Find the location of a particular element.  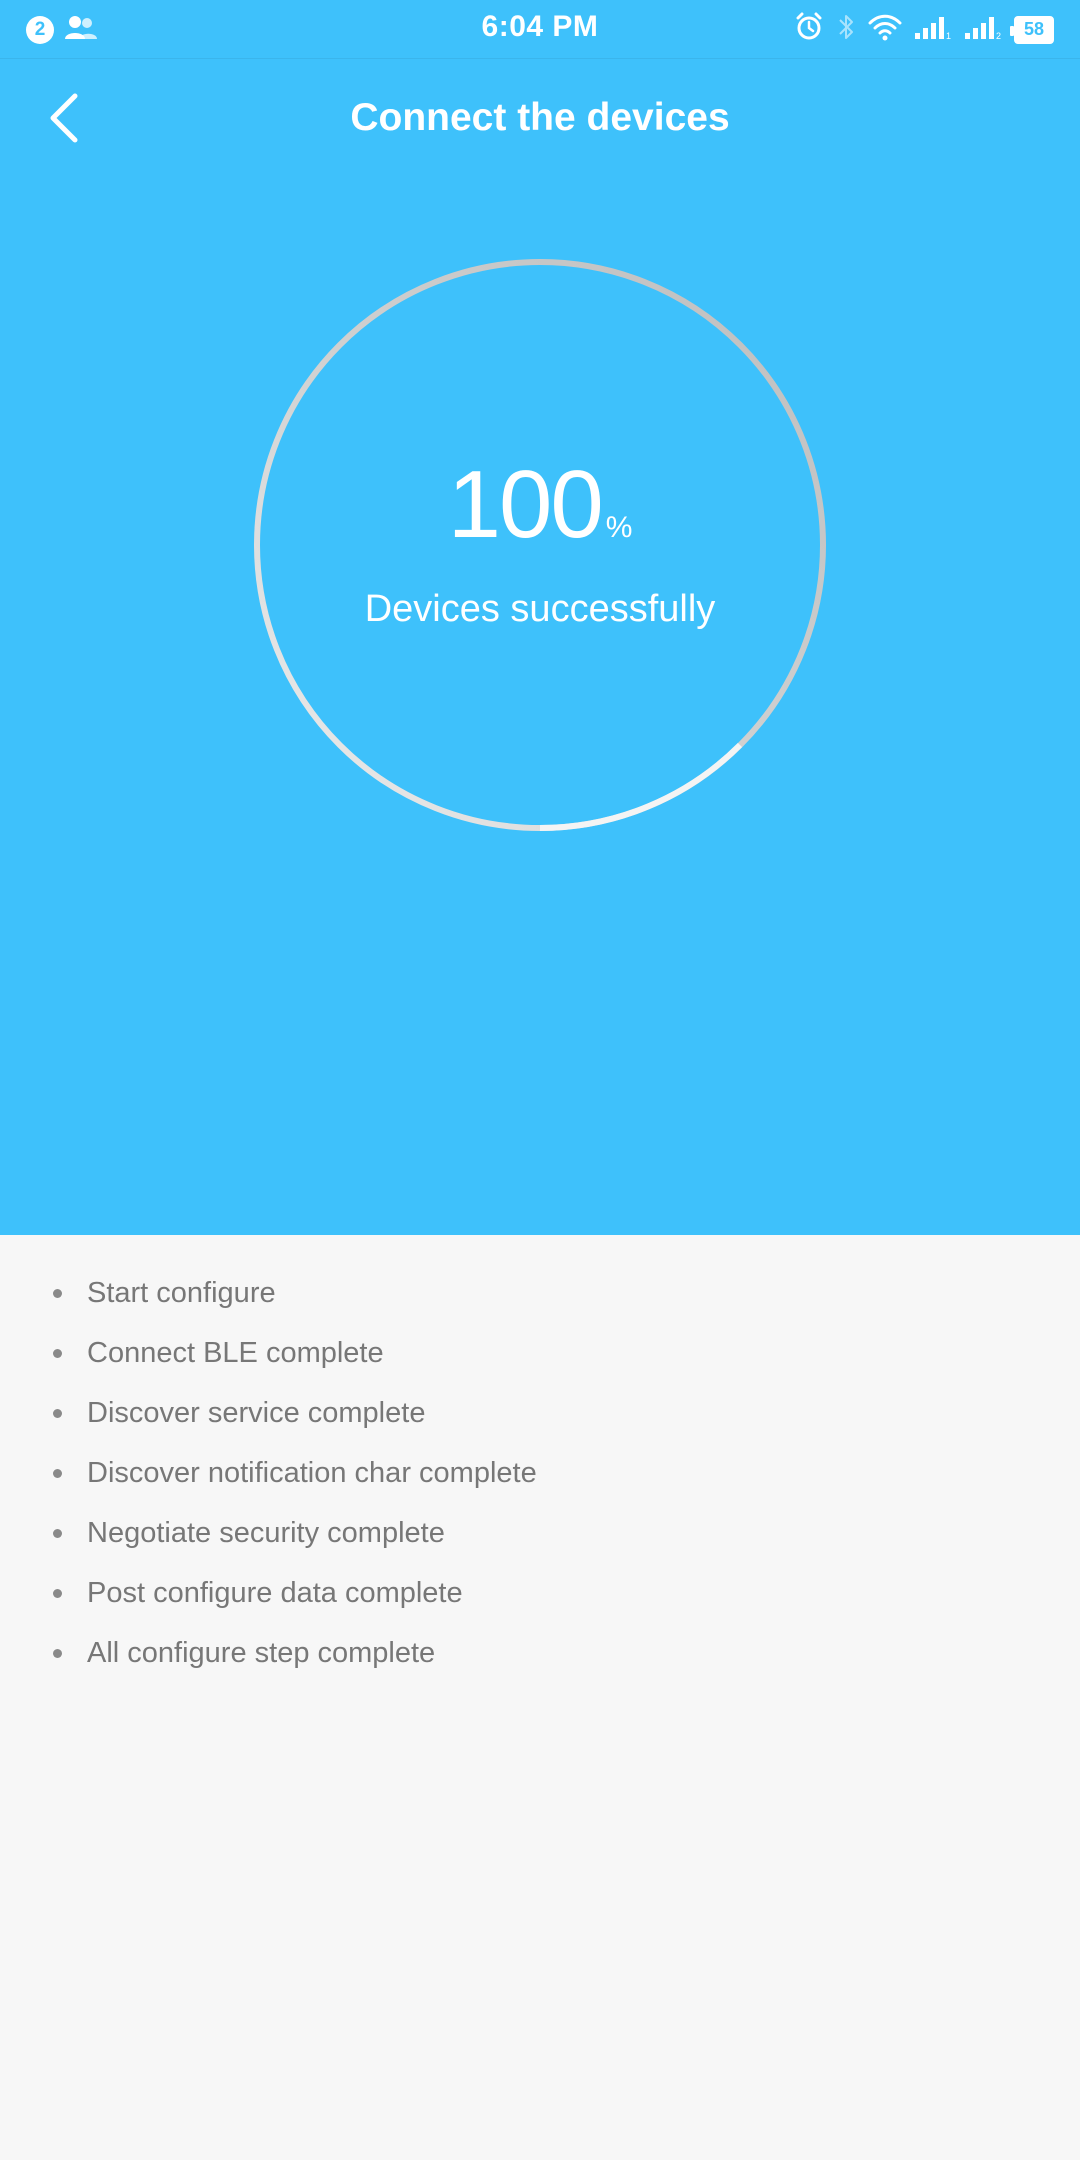

progress-ring: 100 % Devices successfully is located at coordinates (540, 545).